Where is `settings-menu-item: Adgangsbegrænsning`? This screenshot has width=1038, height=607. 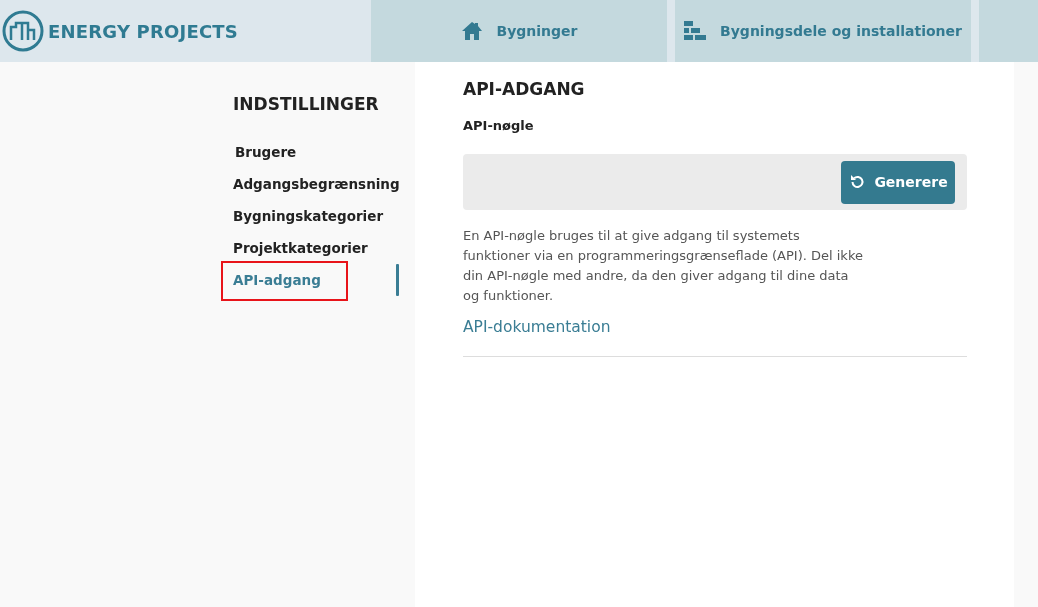 settings-menu-item: Adgangsbegrænsning is located at coordinates (324, 184).